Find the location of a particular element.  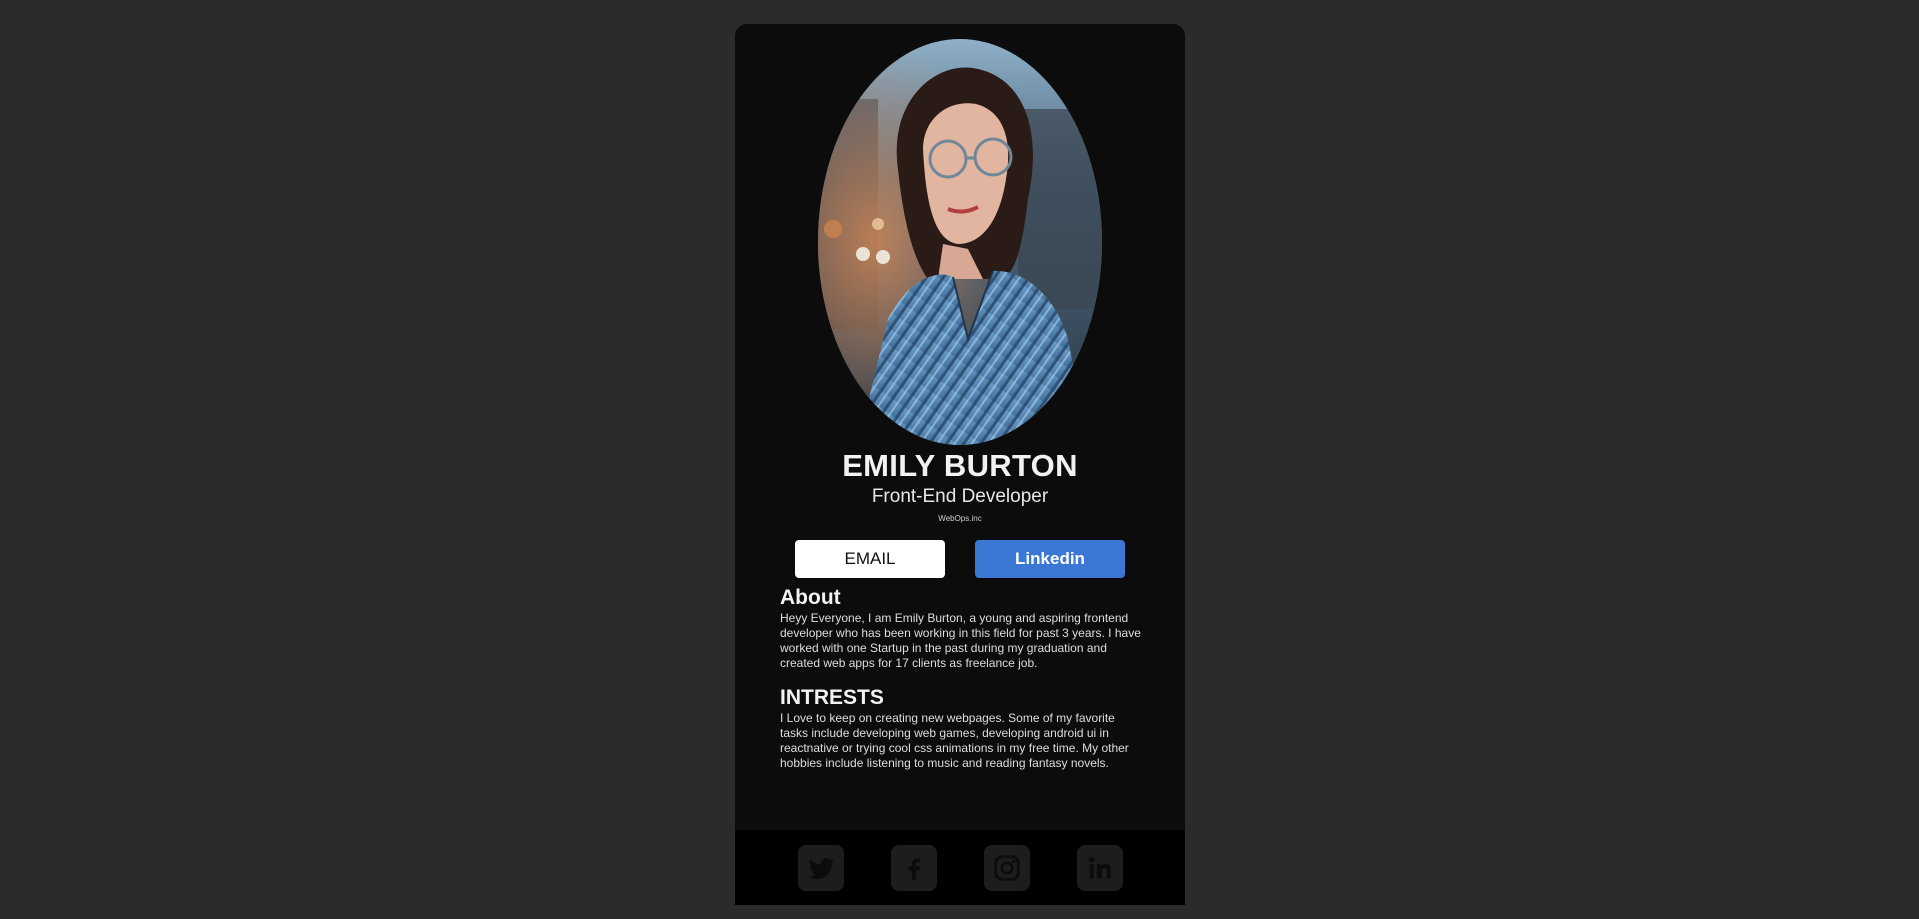

instagram-link is located at coordinates (1007, 868).